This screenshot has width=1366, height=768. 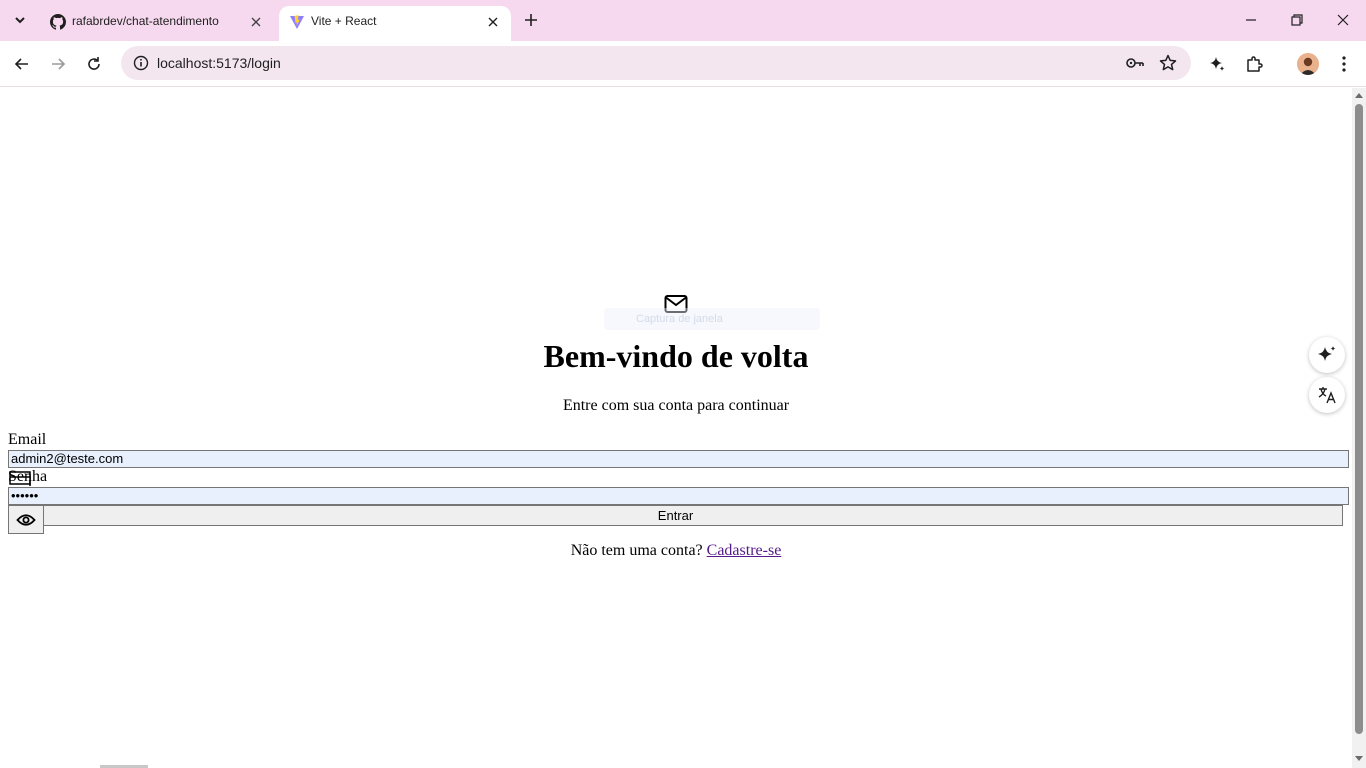 I want to click on minimize-icon, so click(x=1251, y=20).